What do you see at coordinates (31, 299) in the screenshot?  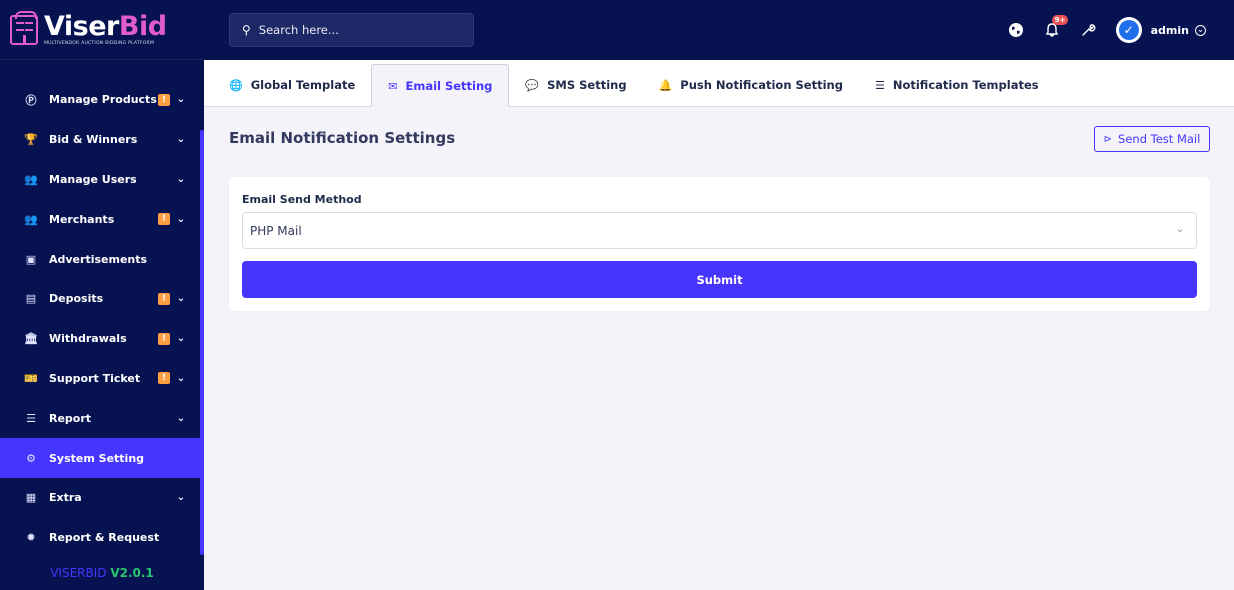 I see `deposit-icon: ▤` at bounding box center [31, 299].